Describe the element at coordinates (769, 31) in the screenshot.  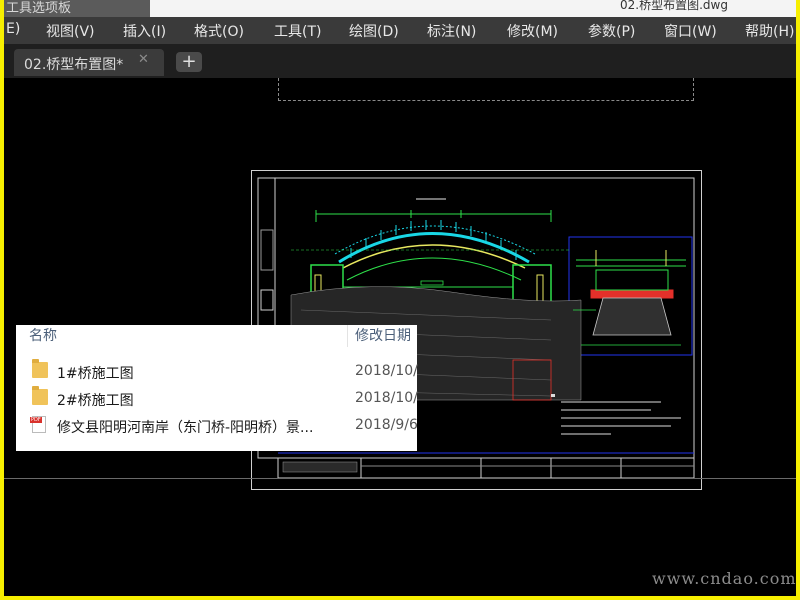
I see `menu-help: 帮助(H)` at that location.